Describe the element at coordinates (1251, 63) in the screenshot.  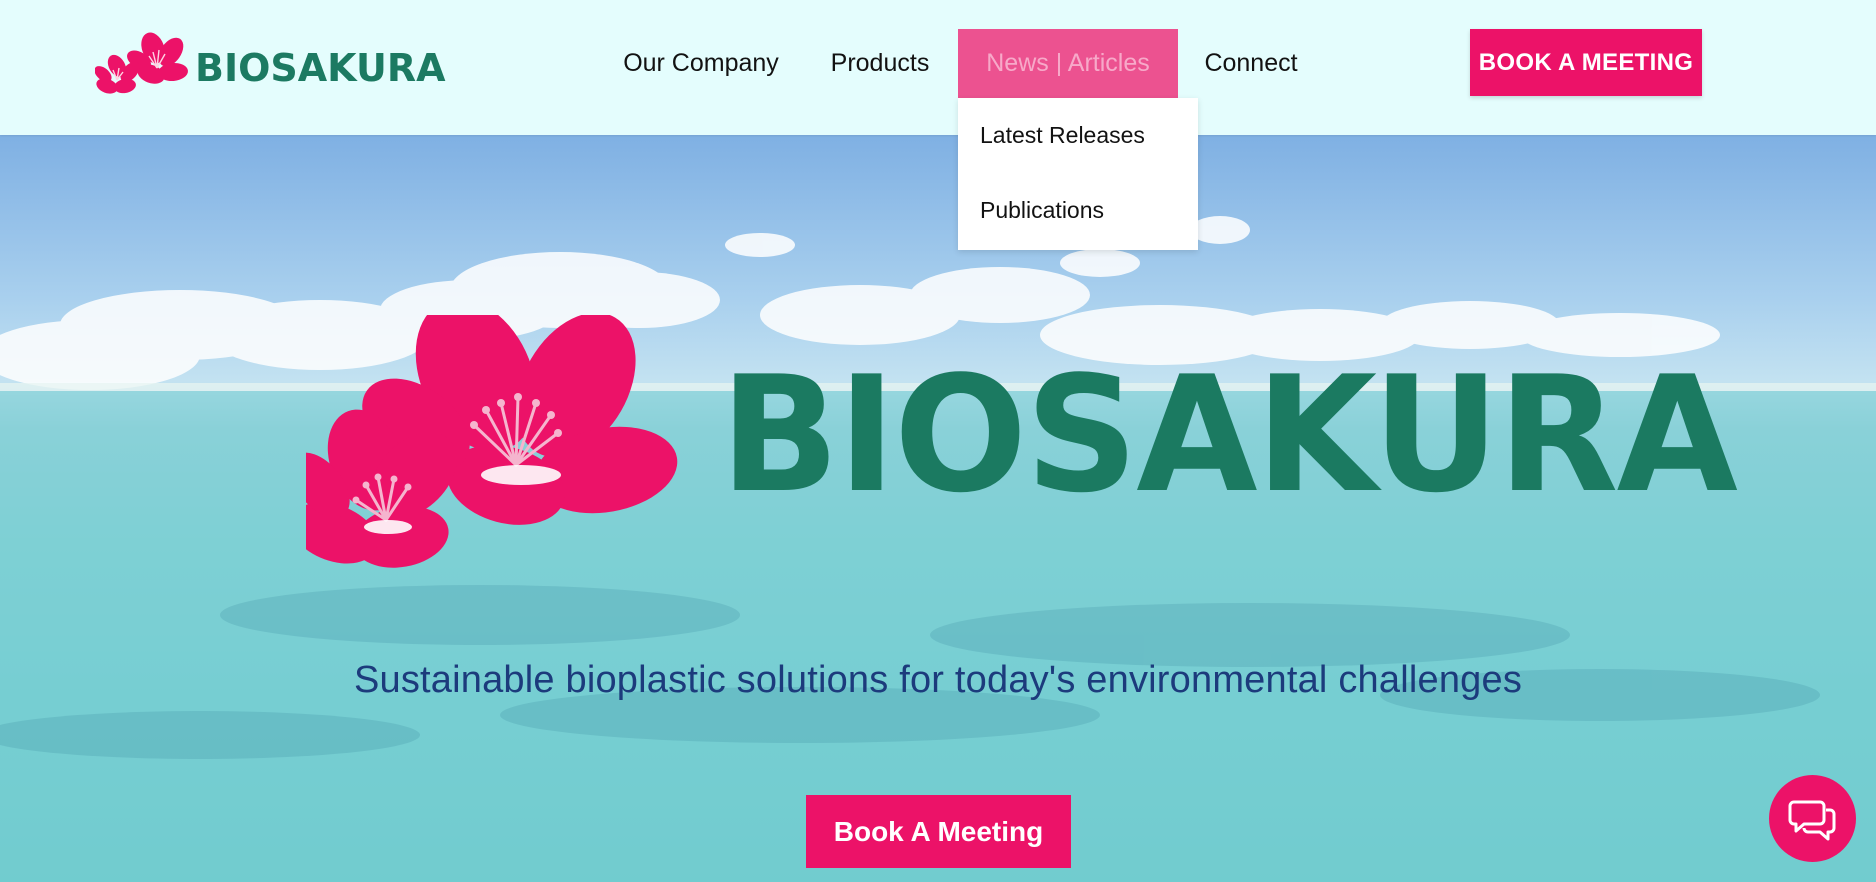
I see `nav-connect: Connect` at that location.